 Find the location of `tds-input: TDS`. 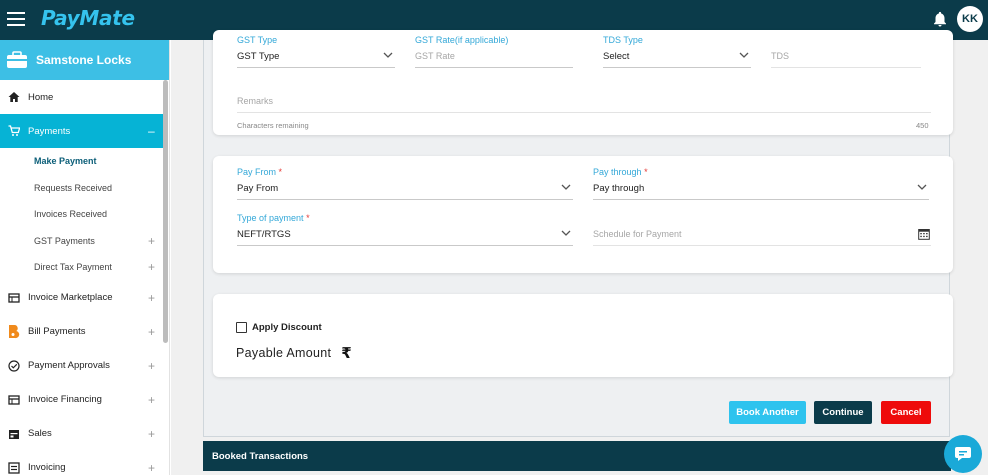

tds-input: TDS is located at coordinates (846, 56).